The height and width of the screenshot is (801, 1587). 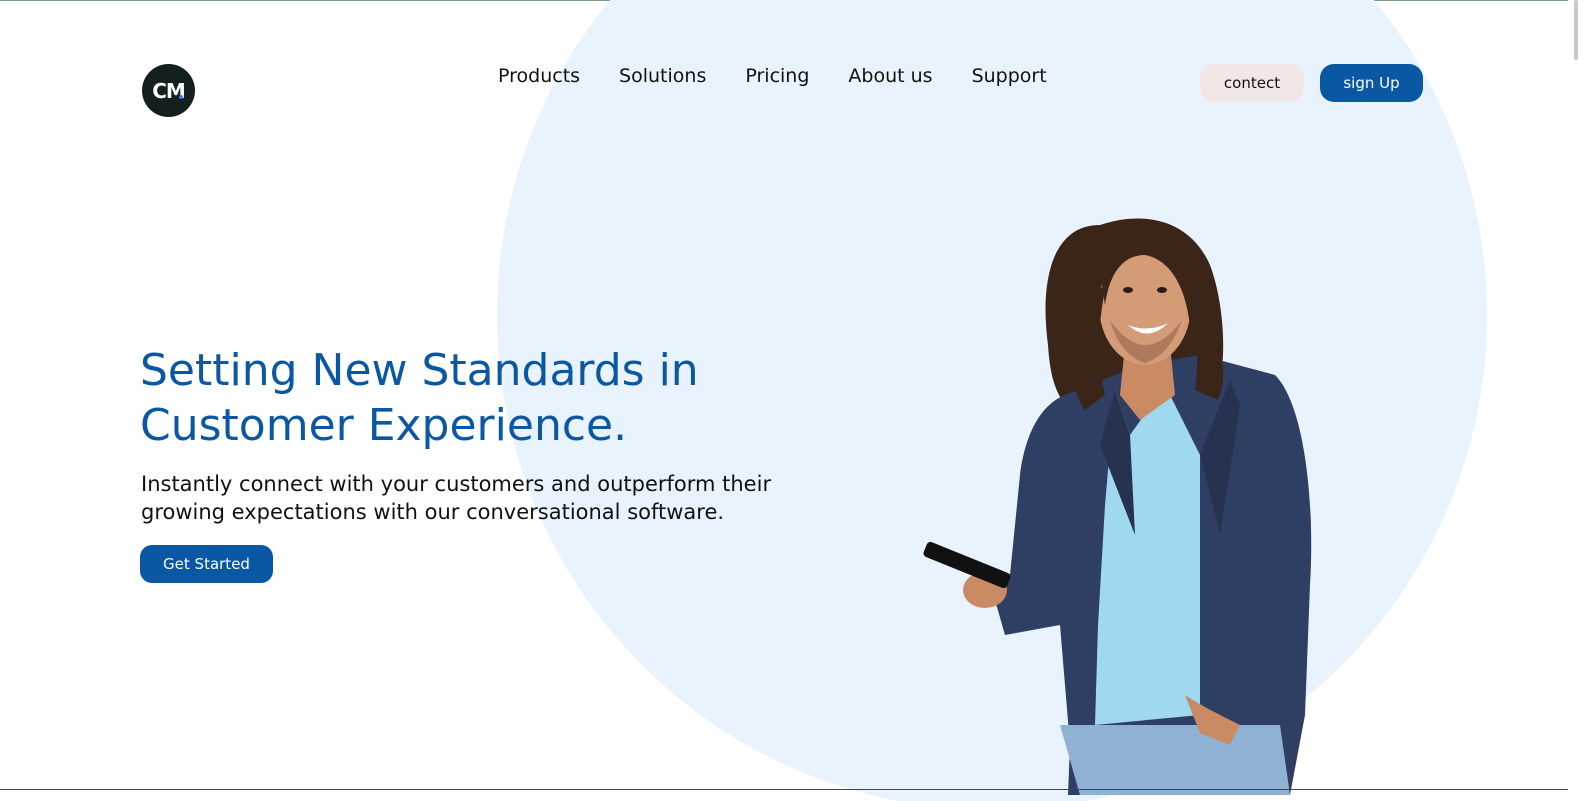 I want to click on bottom-border, so click(x=784, y=789).